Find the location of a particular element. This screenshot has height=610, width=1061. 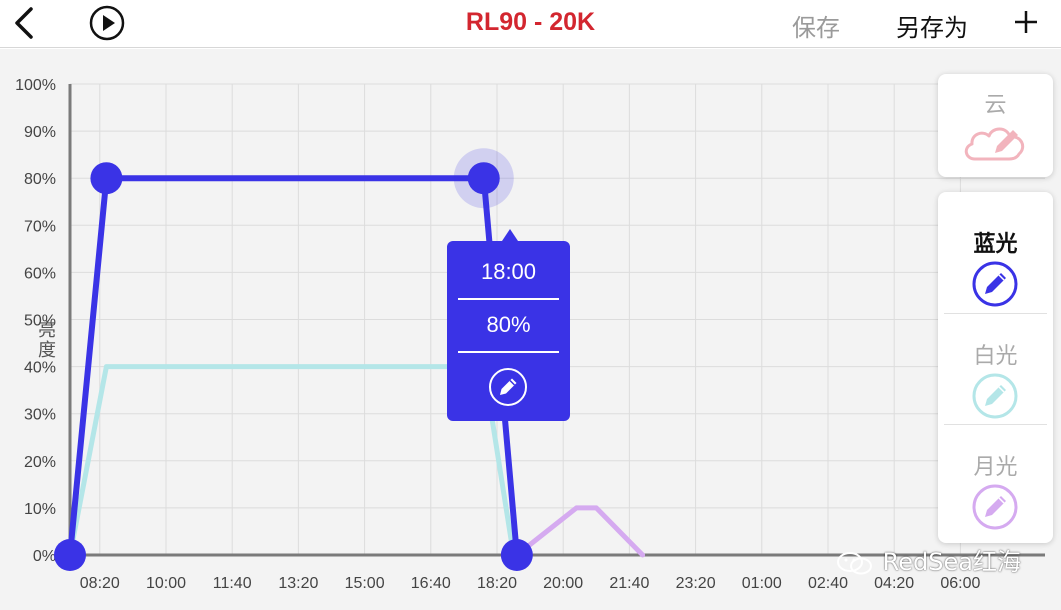

x-tick-label: 06:00 is located at coordinates (960, 583).